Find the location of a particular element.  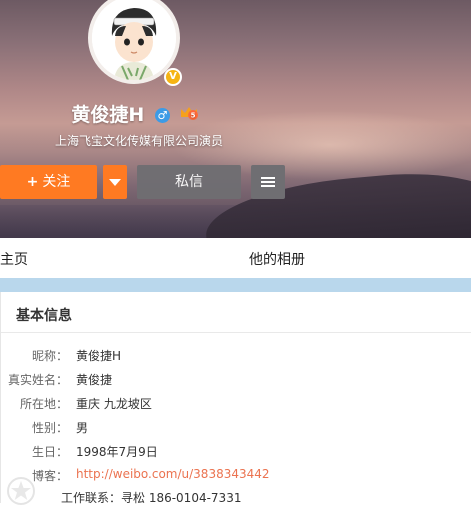

panel-divider is located at coordinates (236, 332).